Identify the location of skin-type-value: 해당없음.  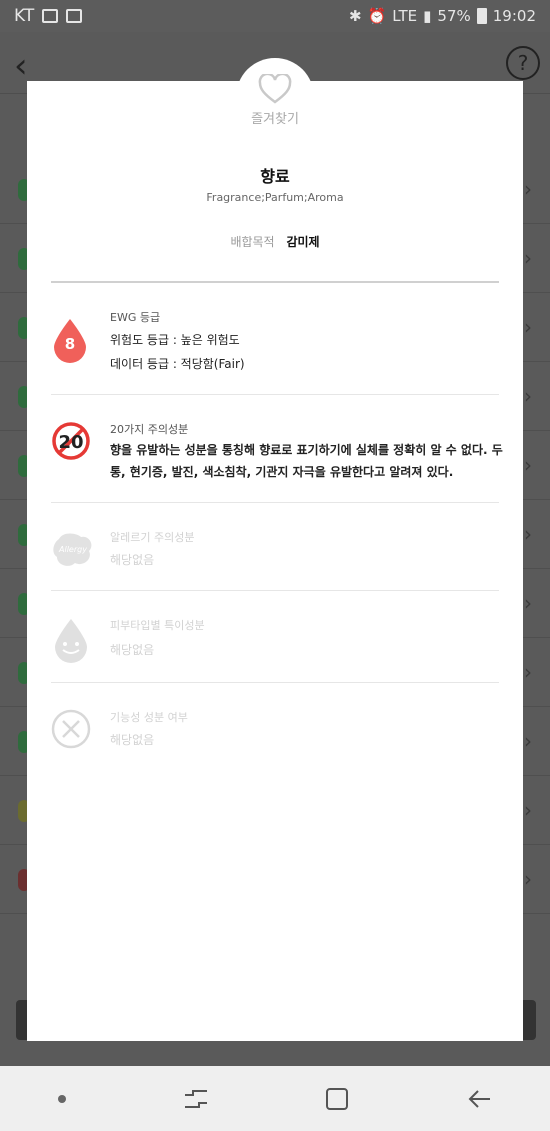
(132, 650).